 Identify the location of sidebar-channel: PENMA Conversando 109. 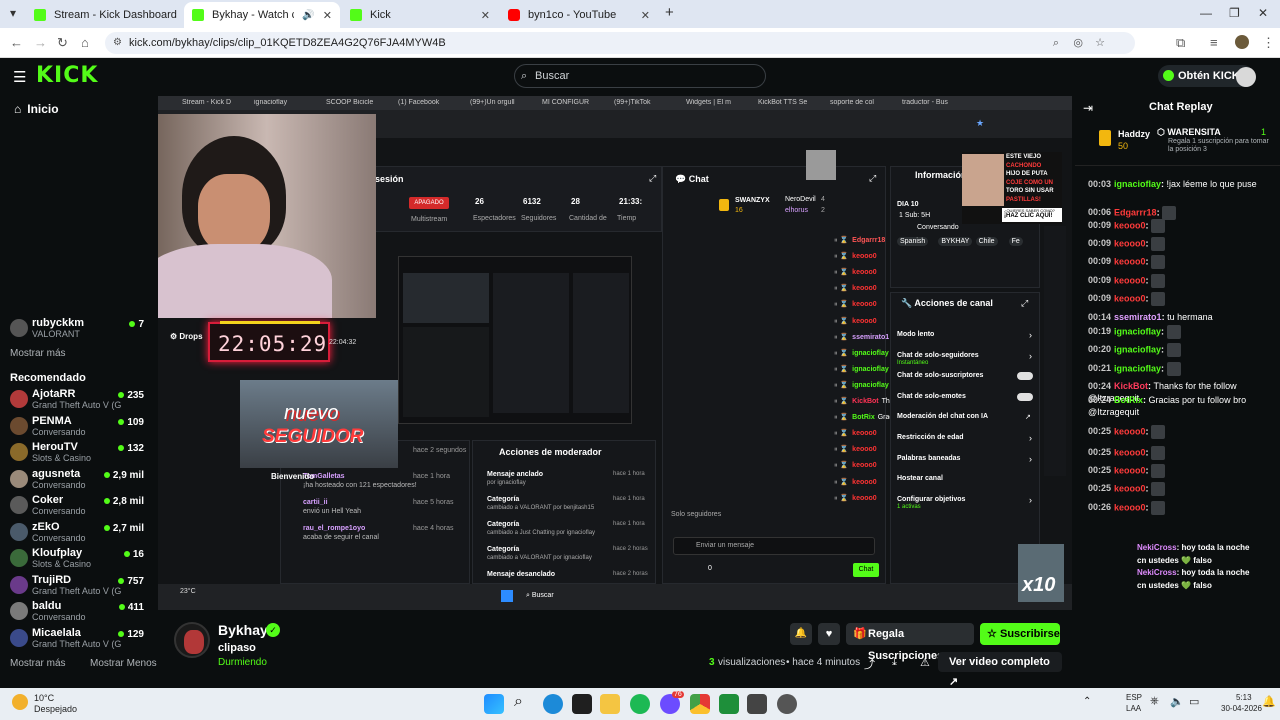
(83, 428).